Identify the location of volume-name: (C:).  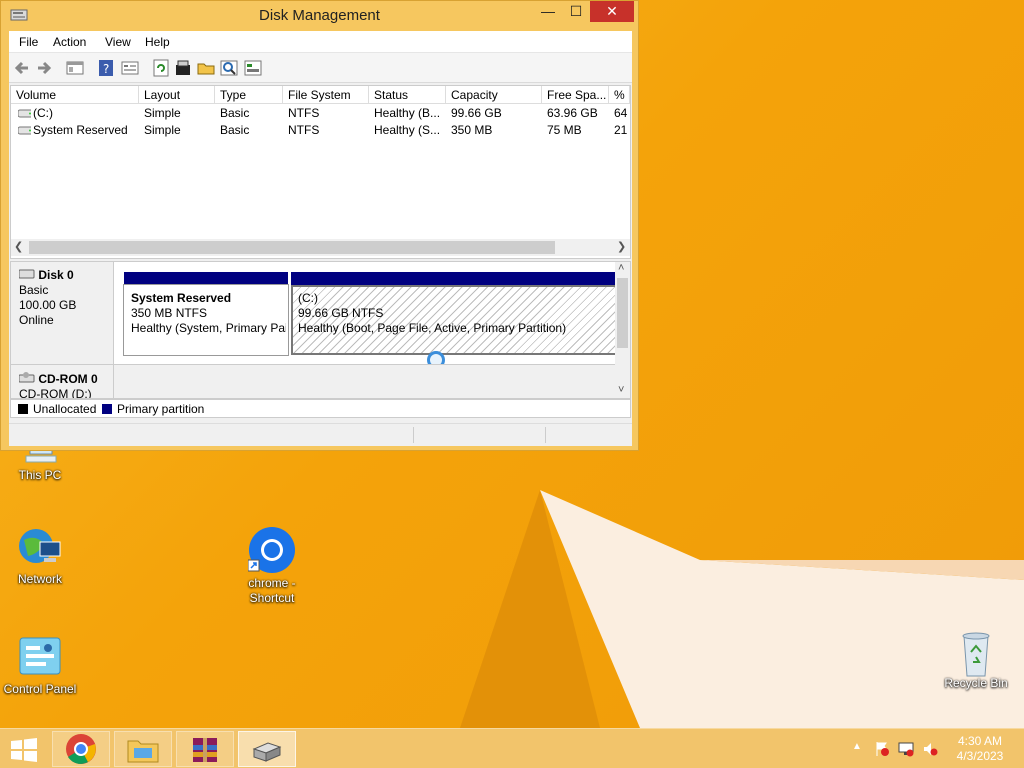
(43, 113).